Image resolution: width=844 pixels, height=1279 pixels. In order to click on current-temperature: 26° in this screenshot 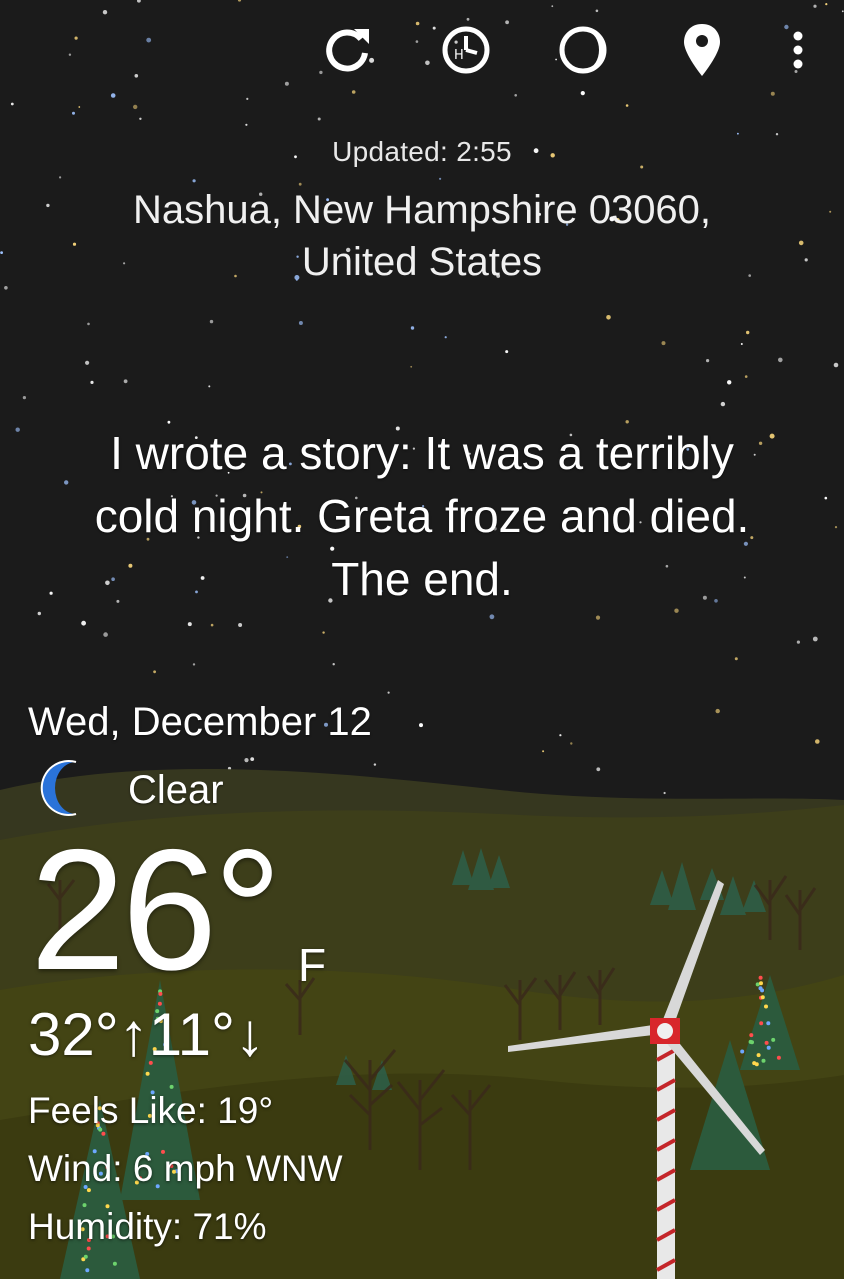, I will do `click(156, 910)`.